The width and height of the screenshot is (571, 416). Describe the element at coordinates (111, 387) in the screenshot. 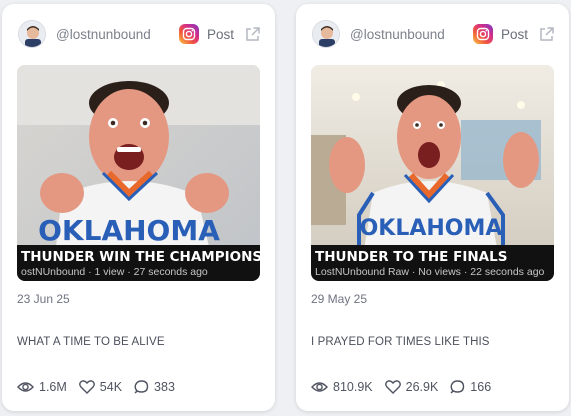

I see `likes-count: 54K` at that location.